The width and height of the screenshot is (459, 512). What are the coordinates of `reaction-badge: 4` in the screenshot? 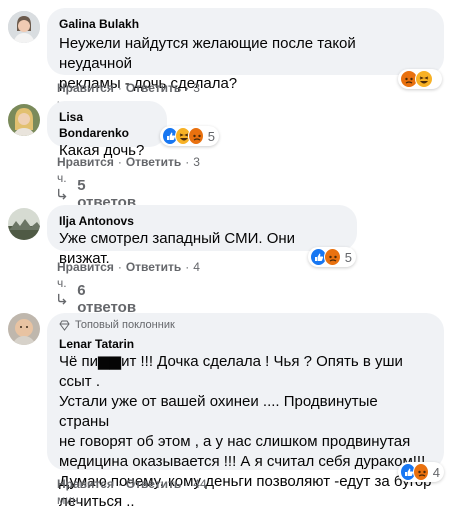 It's located at (421, 472).